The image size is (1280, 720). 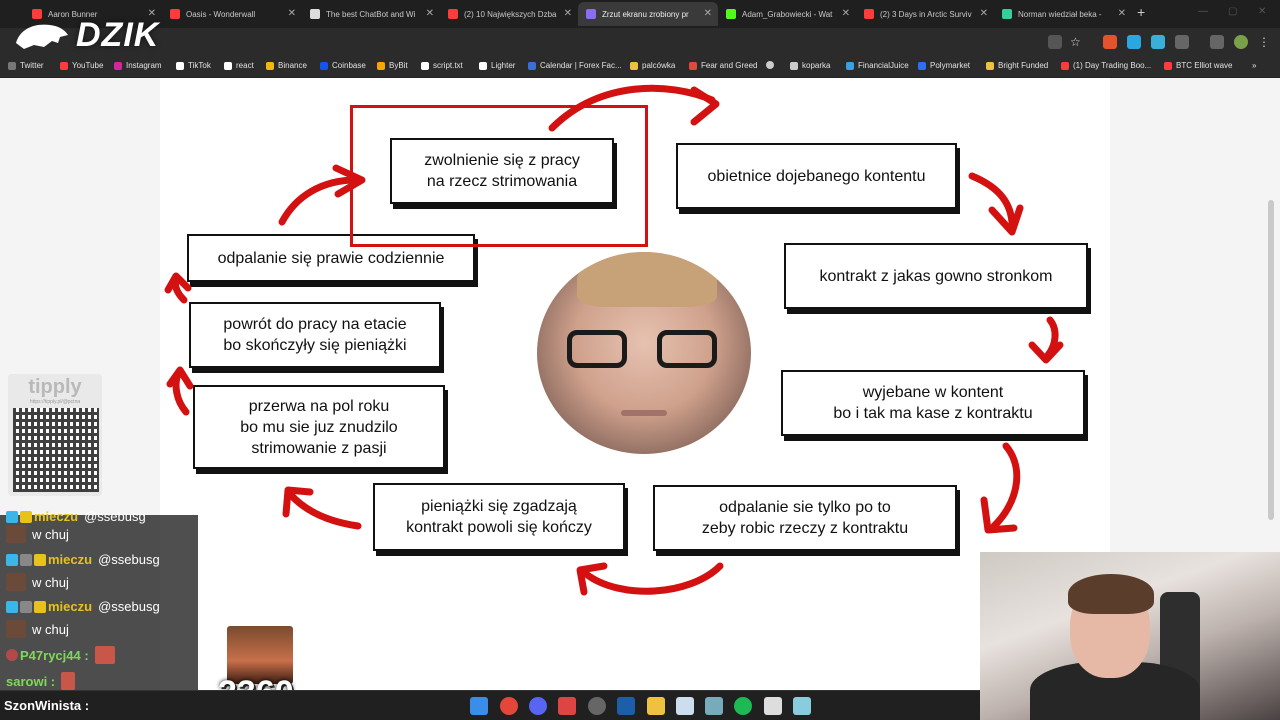 What do you see at coordinates (626, 706) in the screenshot?
I see `steam-icon` at bounding box center [626, 706].